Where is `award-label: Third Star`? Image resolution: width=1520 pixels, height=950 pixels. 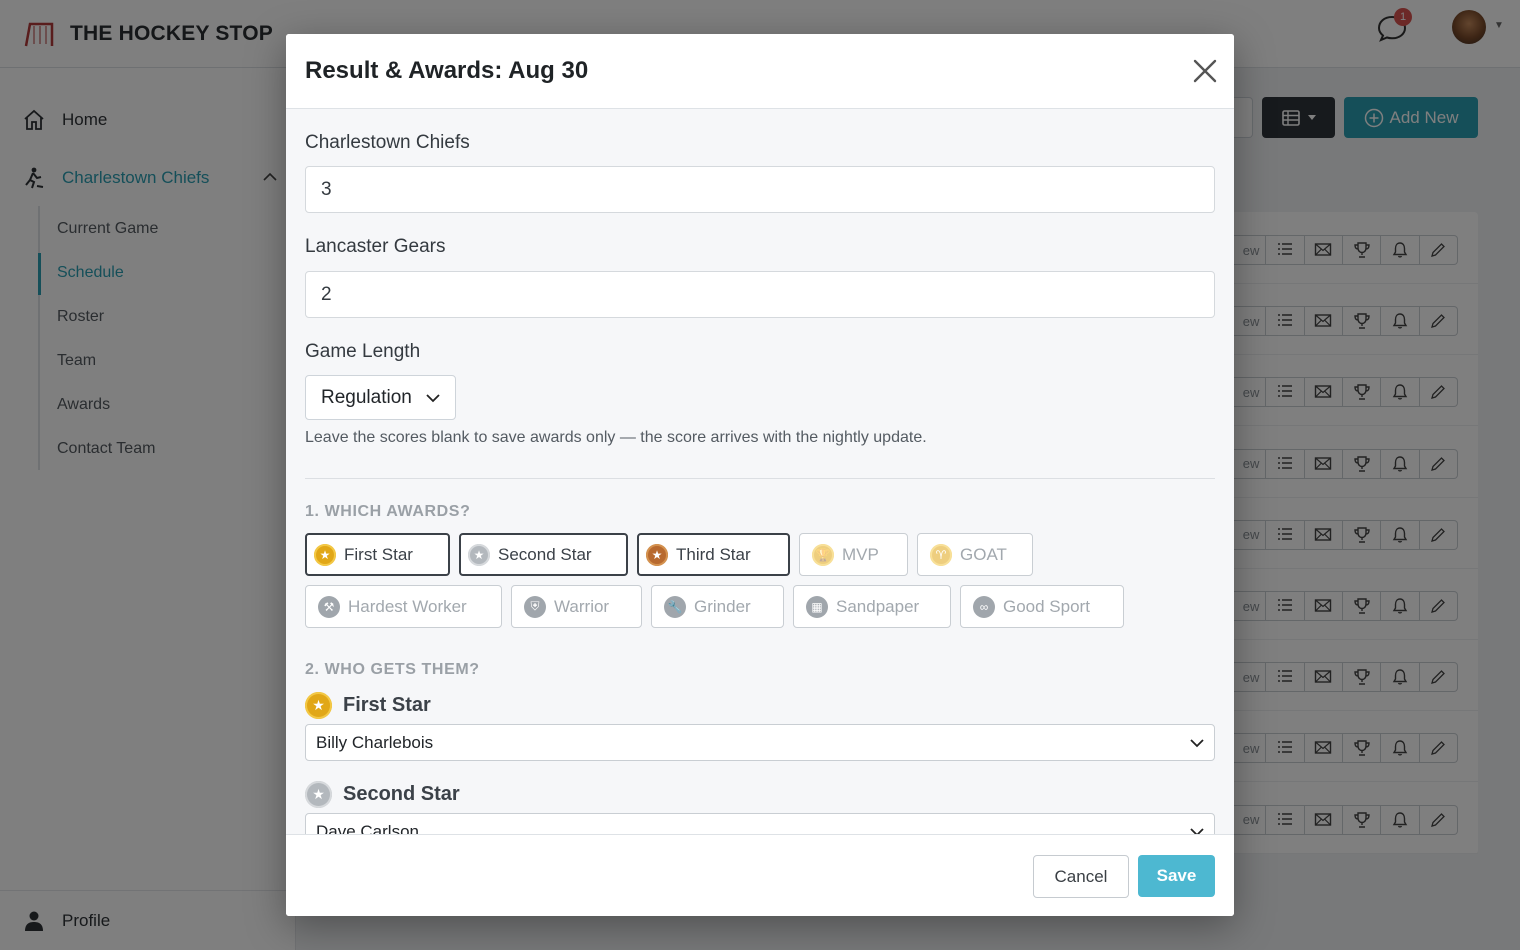 award-label: Third Star is located at coordinates (713, 554).